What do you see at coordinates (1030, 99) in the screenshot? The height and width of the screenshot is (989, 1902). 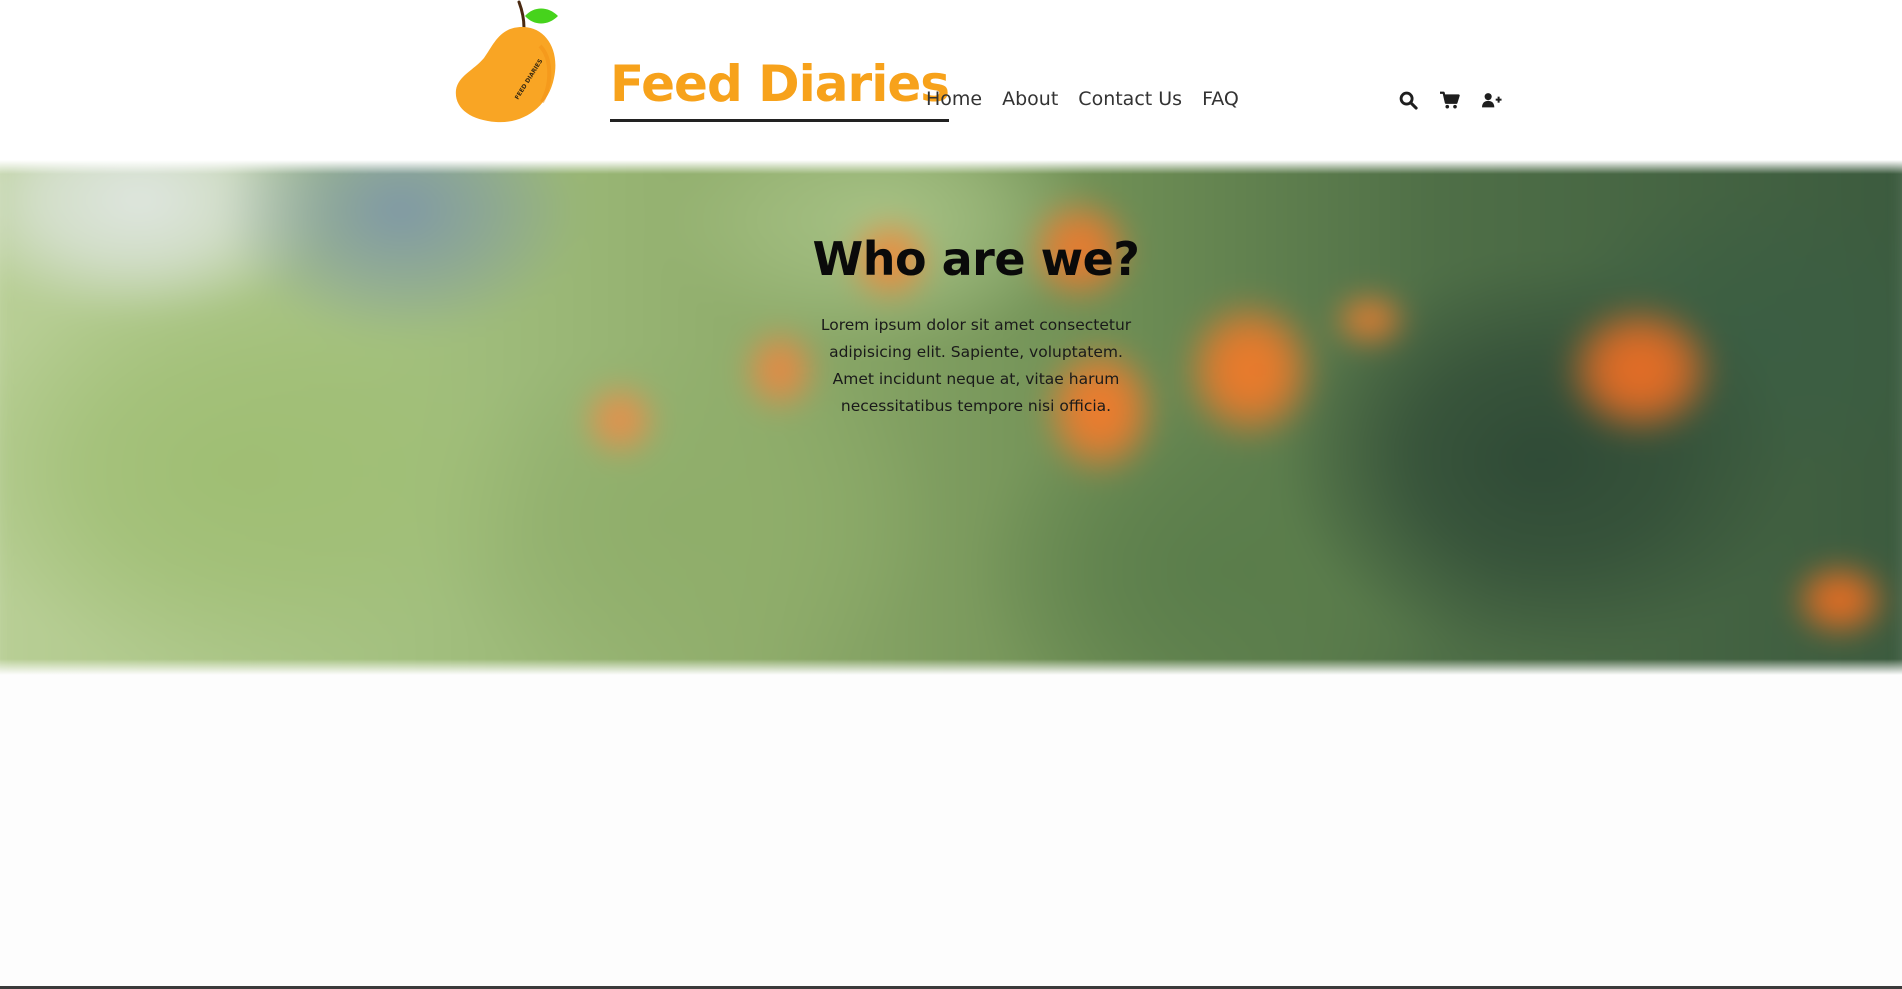 I see `nav-about: About` at bounding box center [1030, 99].